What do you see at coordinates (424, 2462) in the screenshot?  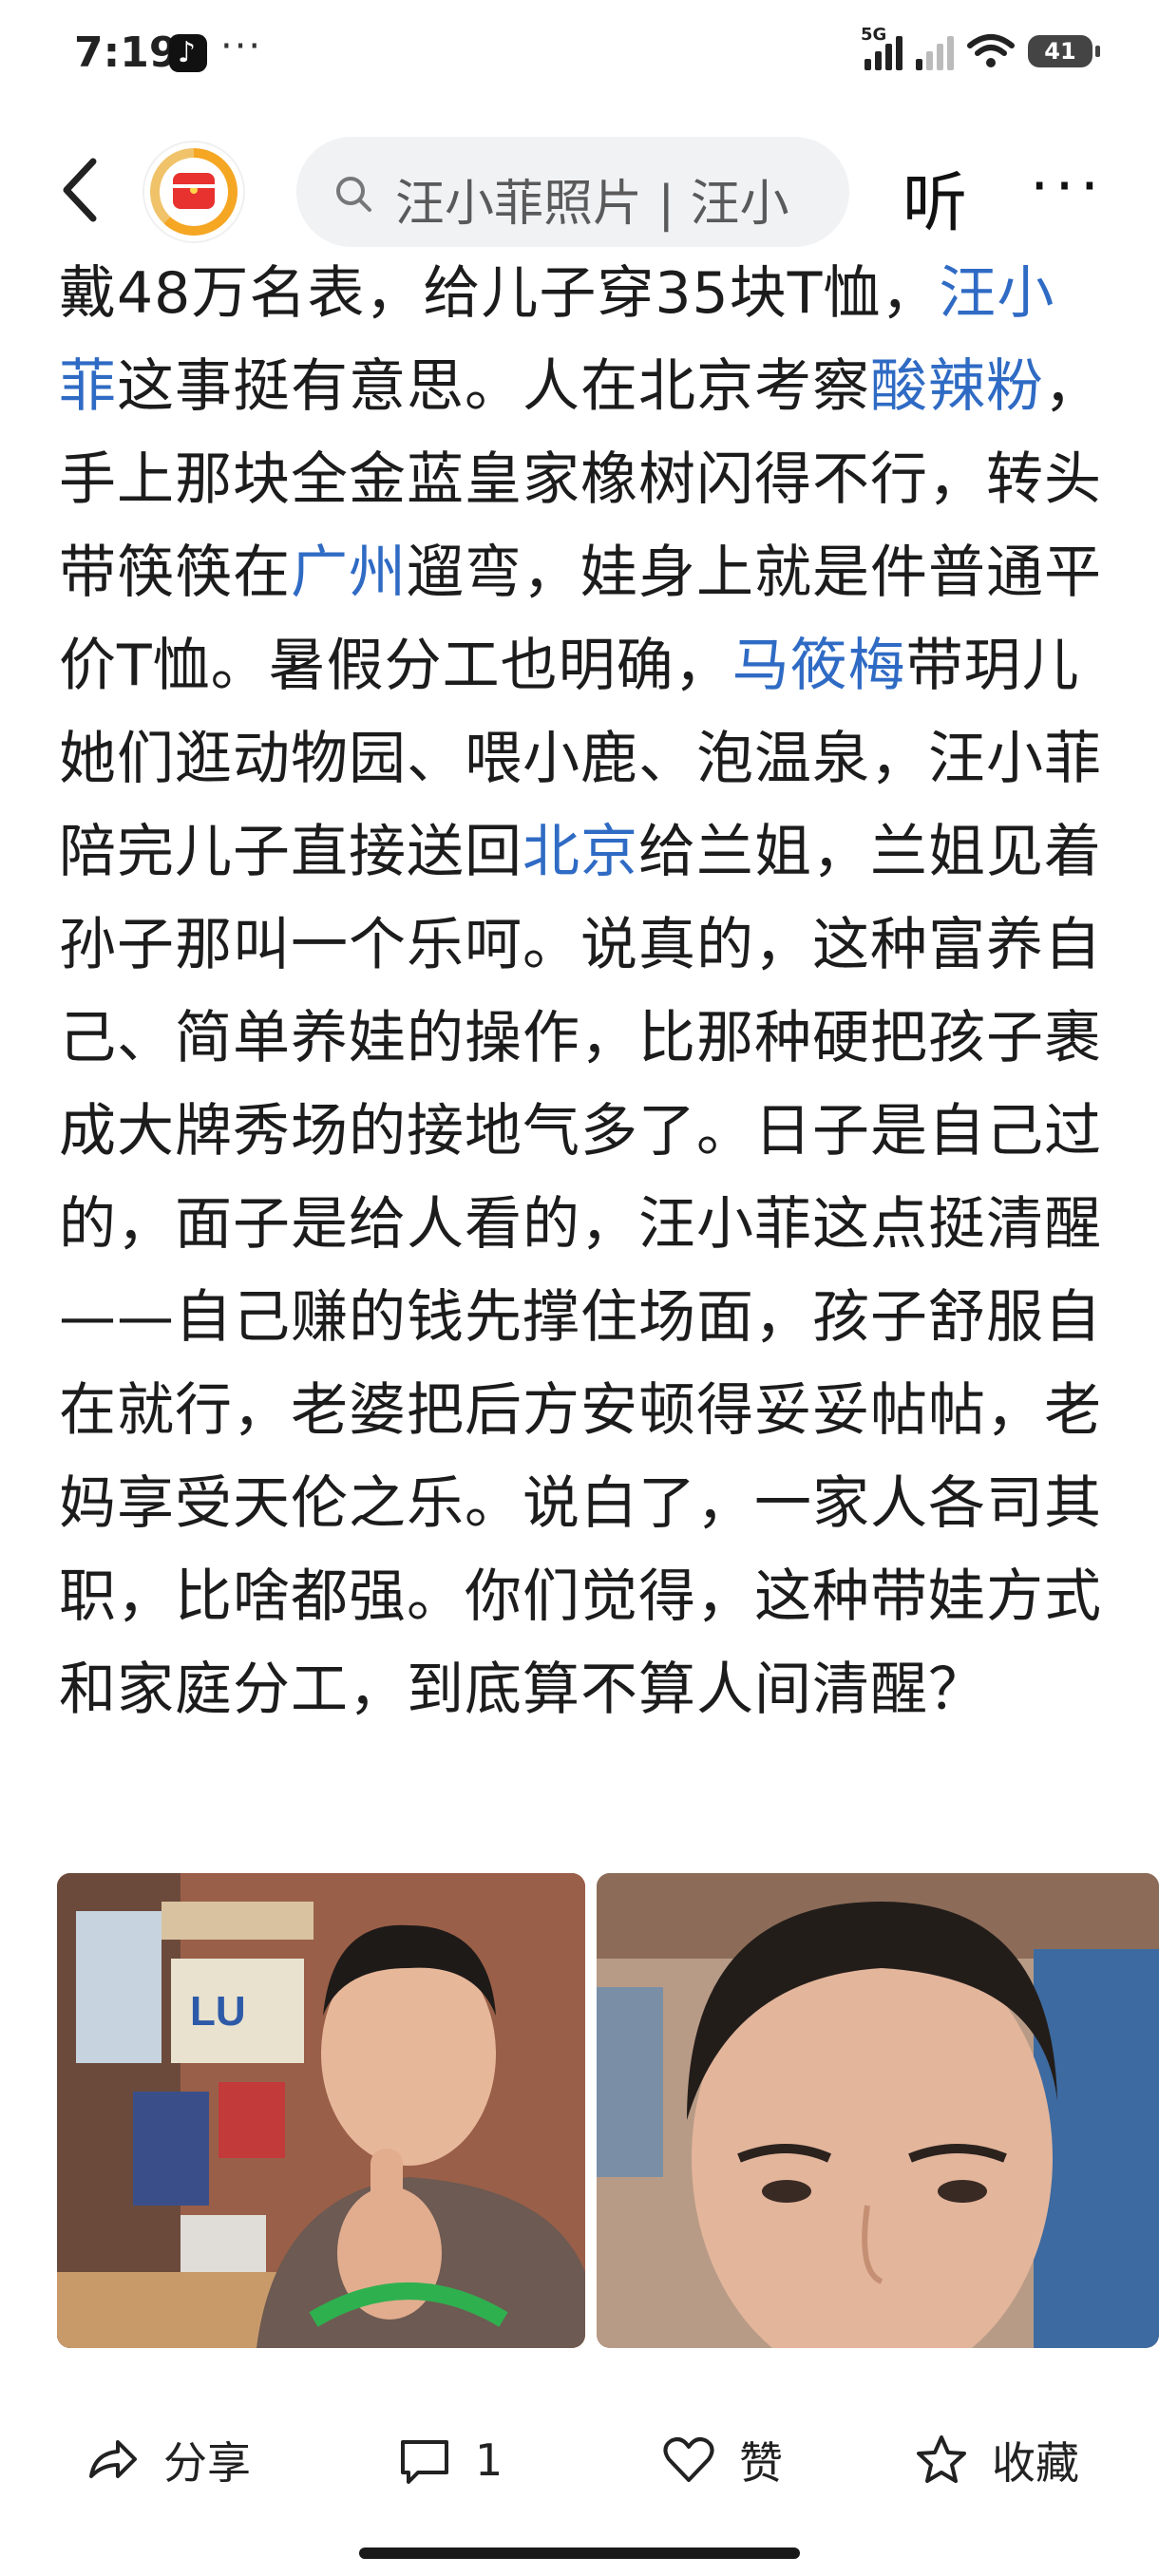 I see `comment-icon` at bounding box center [424, 2462].